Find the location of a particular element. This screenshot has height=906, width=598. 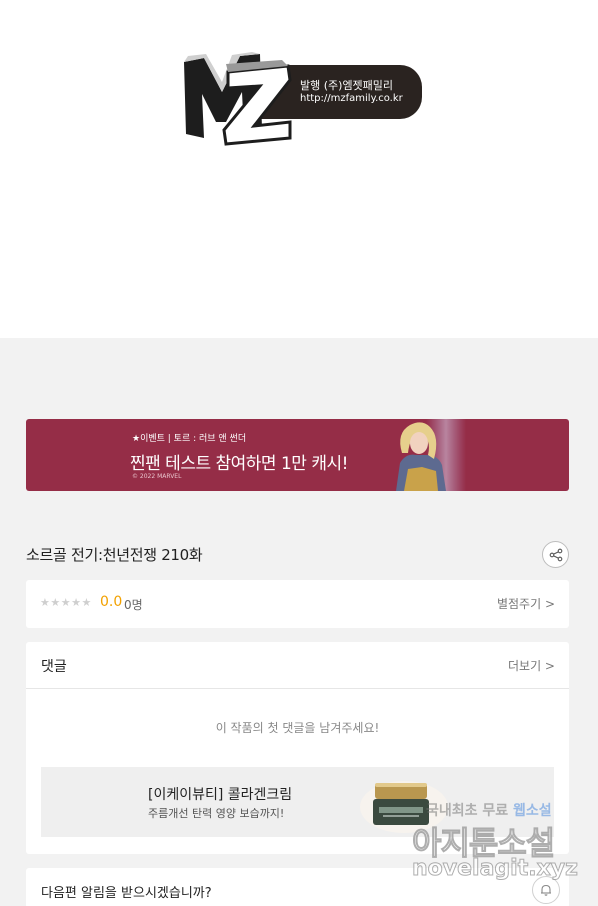

share-button is located at coordinates (555, 554).